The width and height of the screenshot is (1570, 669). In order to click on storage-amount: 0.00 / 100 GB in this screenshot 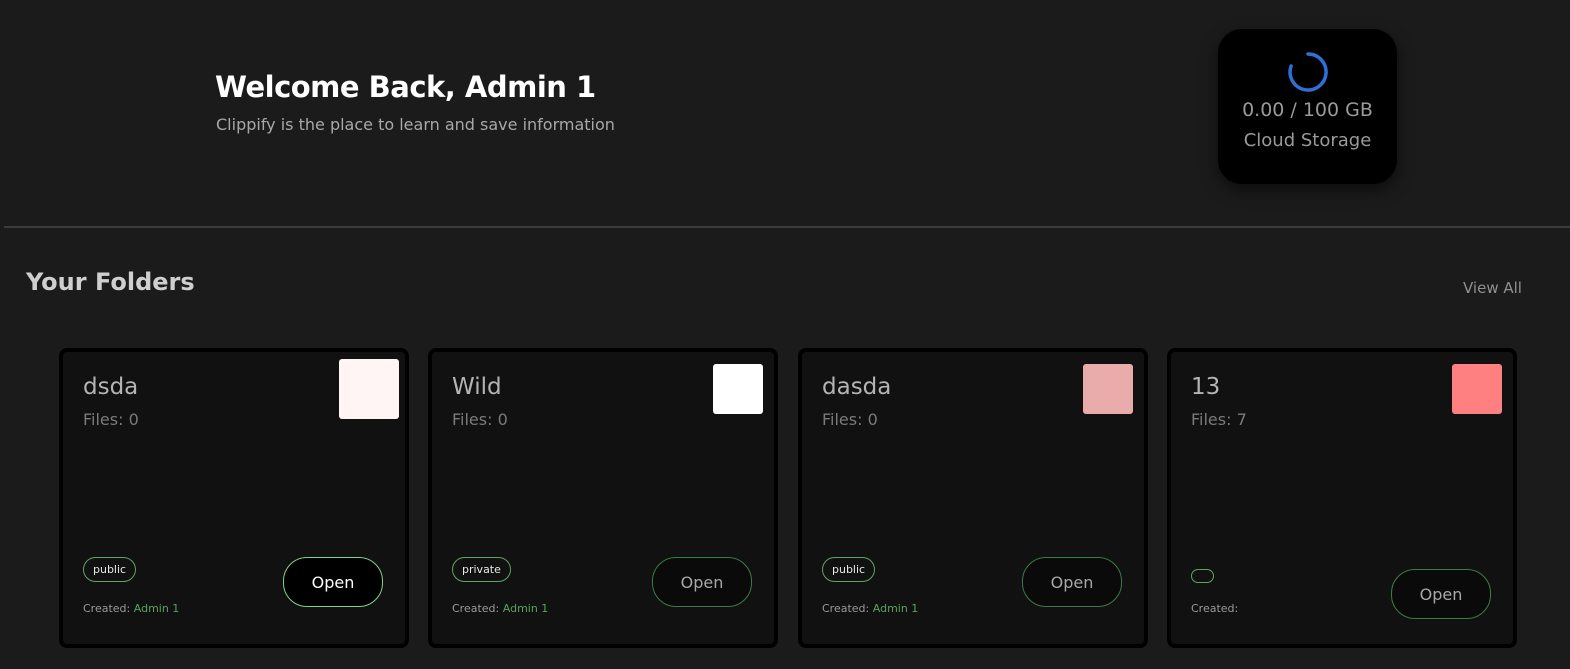, I will do `click(1307, 110)`.